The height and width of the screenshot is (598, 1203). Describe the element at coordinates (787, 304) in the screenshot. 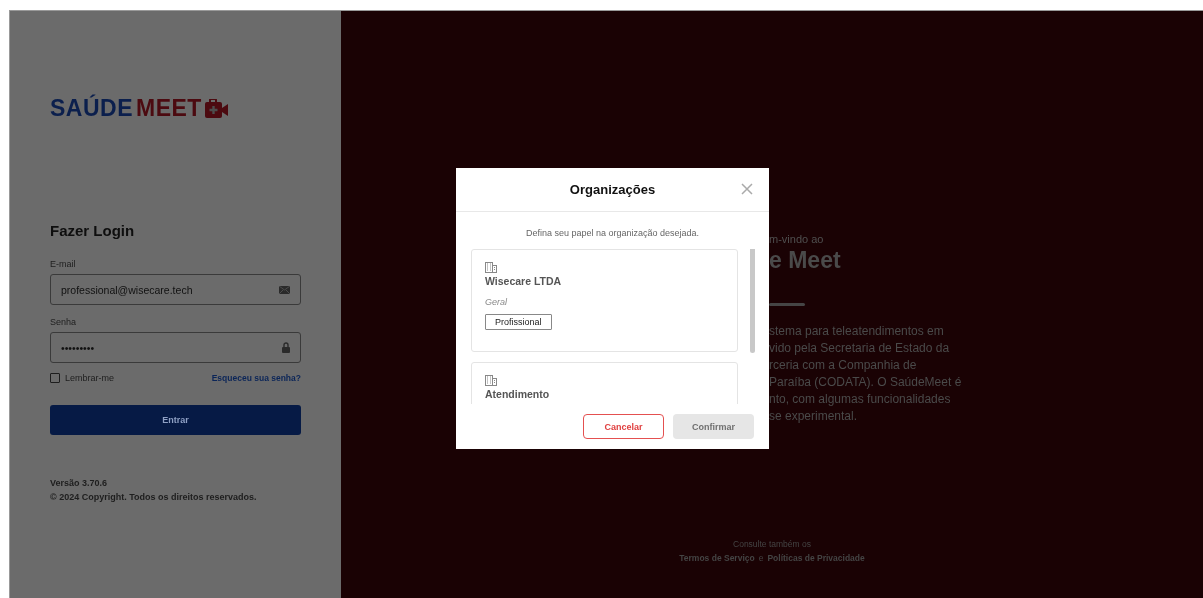

I see `title-underline` at that location.